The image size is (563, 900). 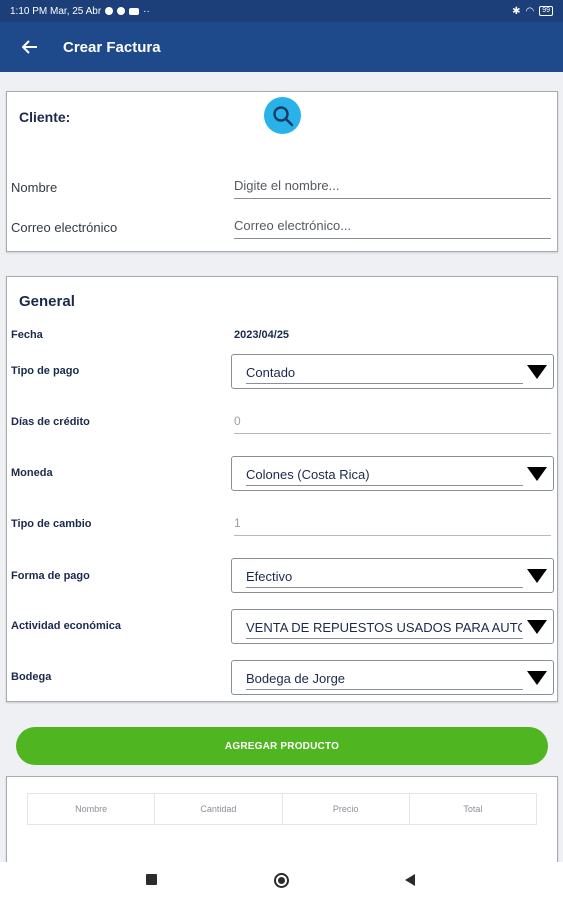 What do you see at coordinates (66, 626) in the screenshot?
I see `economic-activity-label: Actividad económica` at bounding box center [66, 626].